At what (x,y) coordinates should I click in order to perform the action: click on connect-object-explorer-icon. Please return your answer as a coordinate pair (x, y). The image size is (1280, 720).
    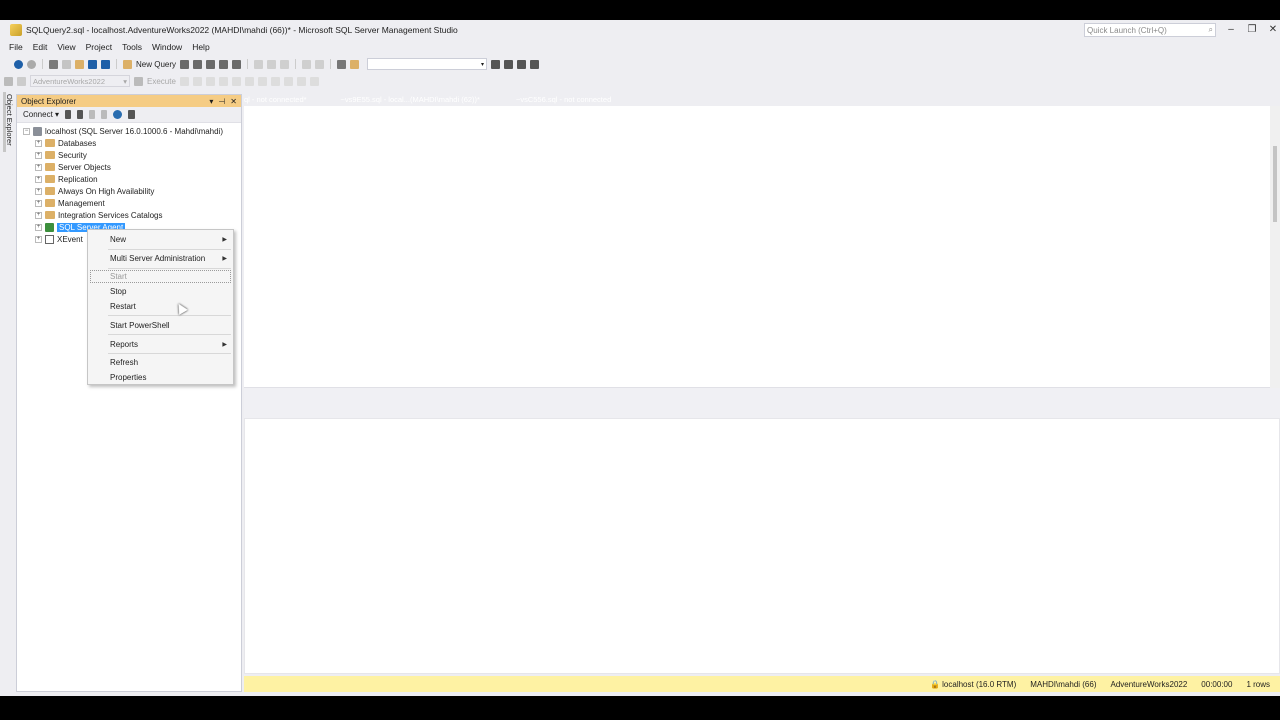
    Looking at the image, I should click on (68, 114).